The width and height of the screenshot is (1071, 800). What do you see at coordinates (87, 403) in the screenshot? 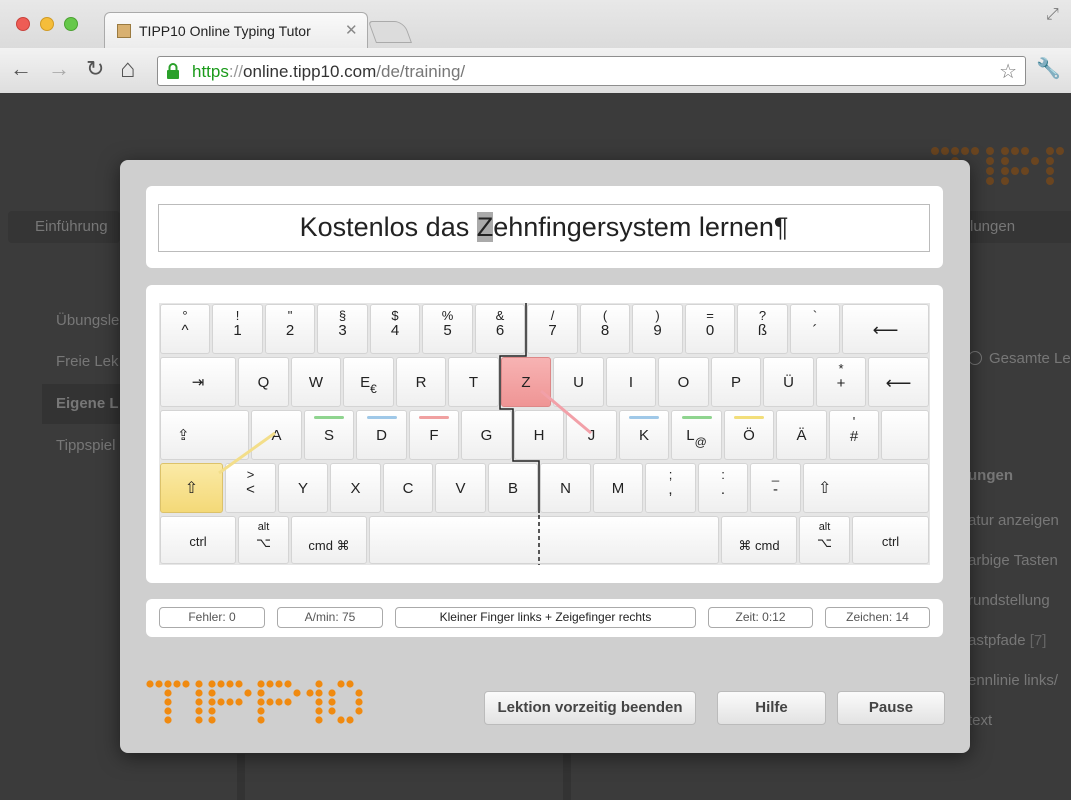
I see `bg-menu-item: Eigene L` at bounding box center [87, 403].